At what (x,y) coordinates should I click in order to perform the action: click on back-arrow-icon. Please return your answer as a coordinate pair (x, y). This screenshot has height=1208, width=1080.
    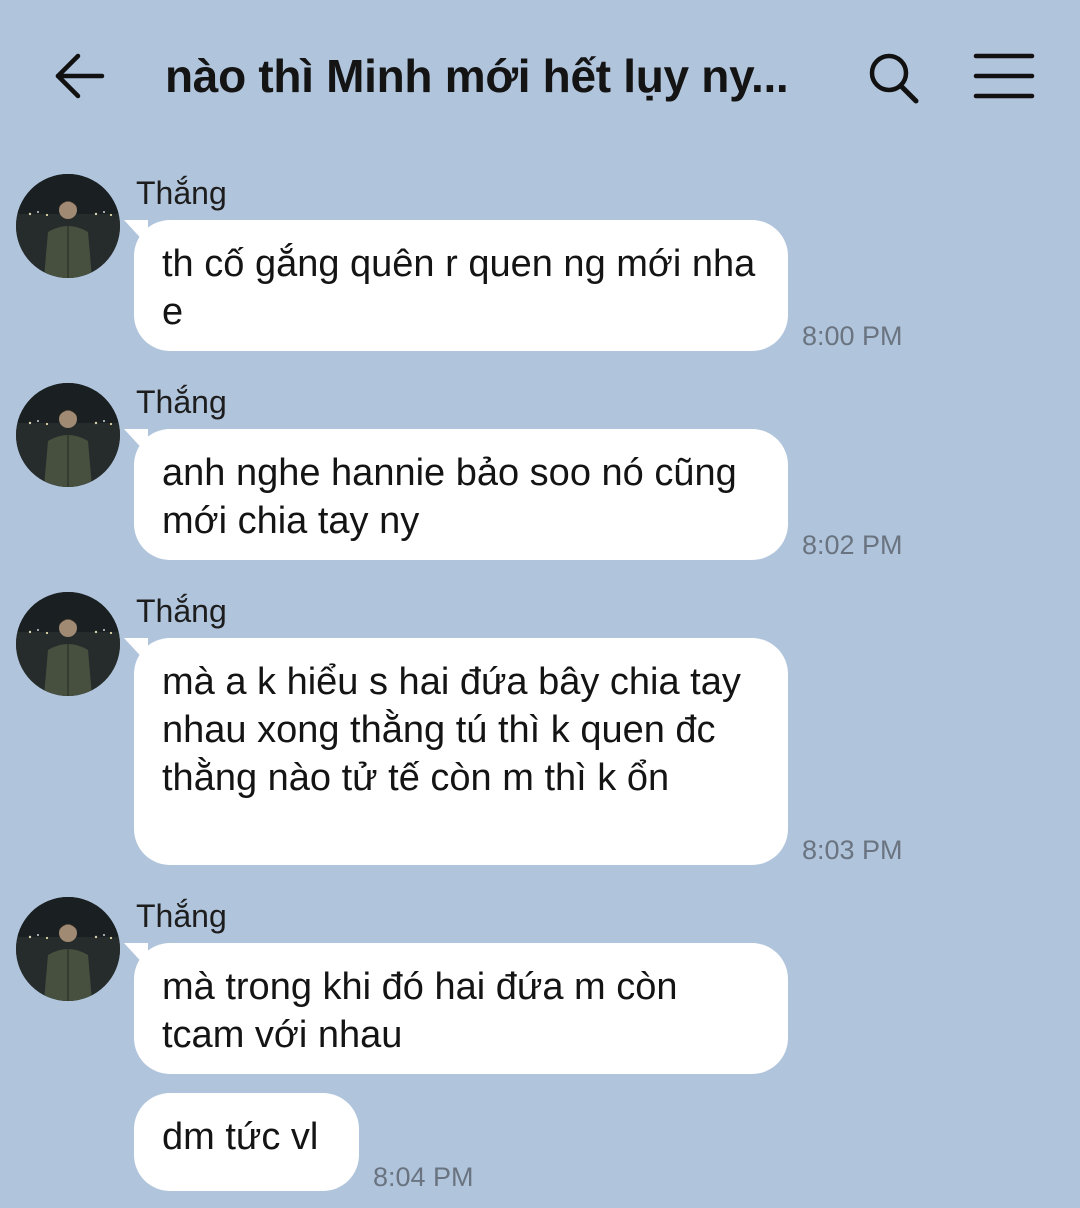
    Looking at the image, I should click on (80, 76).